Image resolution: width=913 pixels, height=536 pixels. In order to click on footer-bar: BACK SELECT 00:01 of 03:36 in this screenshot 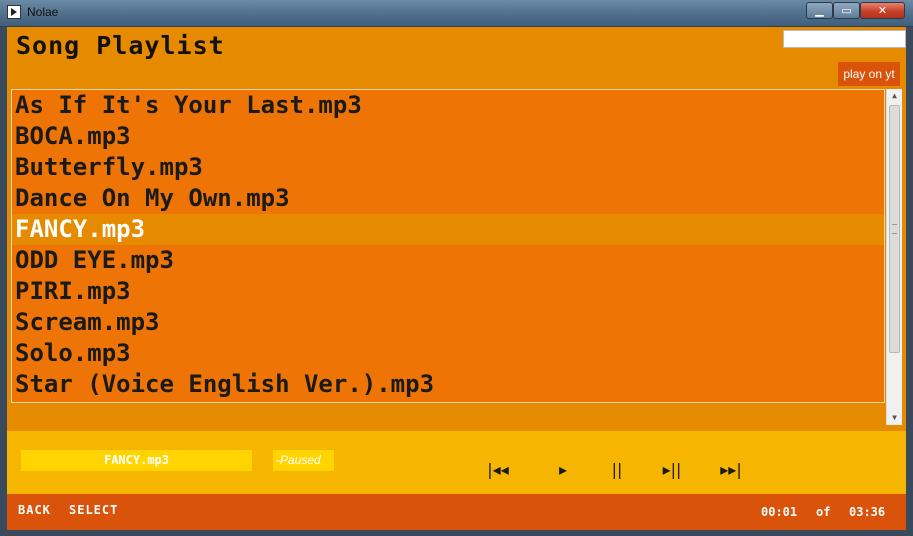, I will do `click(456, 512)`.